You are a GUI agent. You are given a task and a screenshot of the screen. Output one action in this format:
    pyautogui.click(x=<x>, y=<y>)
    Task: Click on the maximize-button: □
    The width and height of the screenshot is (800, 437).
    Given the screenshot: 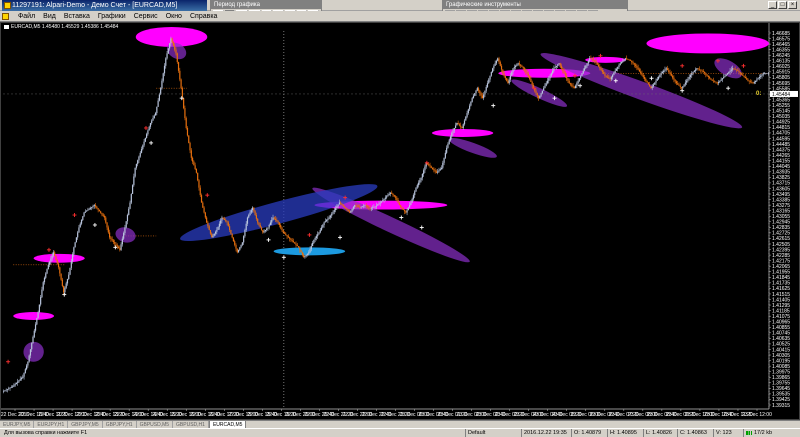 What is the action you would take?
    pyautogui.click(x=782, y=5)
    